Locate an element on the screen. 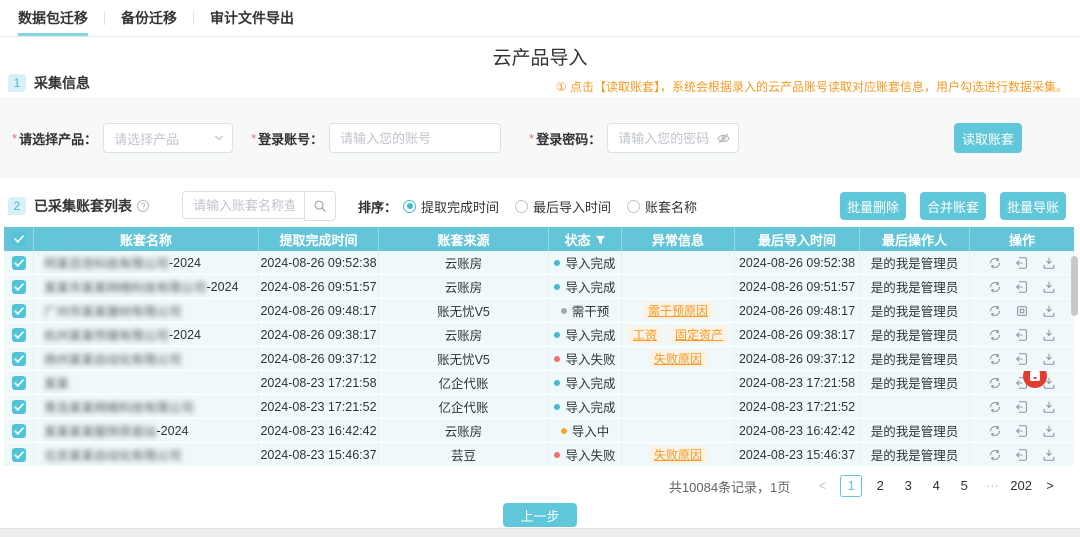 This screenshot has height=537, width=1080. sort-option-1: 提取完成时间 is located at coordinates (451, 206).